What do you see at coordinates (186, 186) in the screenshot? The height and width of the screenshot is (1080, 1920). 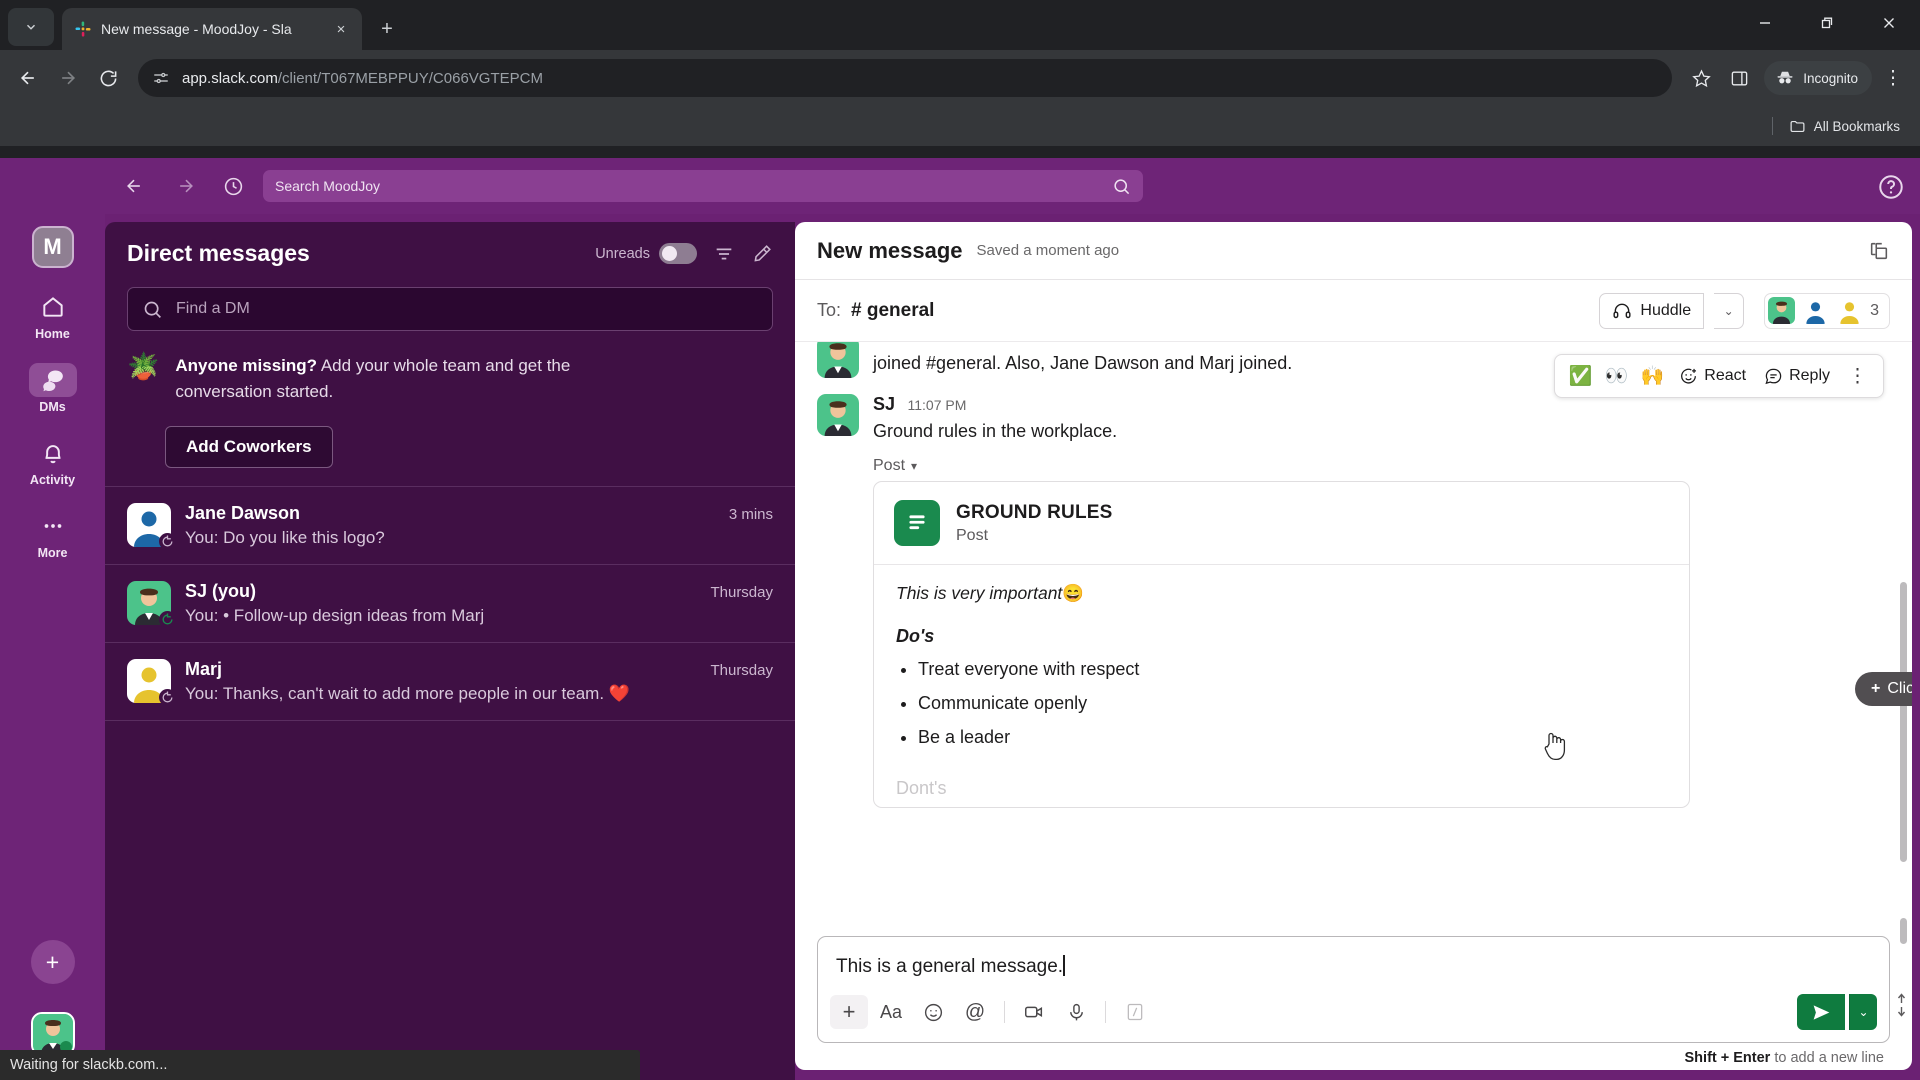 I see `slack-forward-button` at bounding box center [186, 186].